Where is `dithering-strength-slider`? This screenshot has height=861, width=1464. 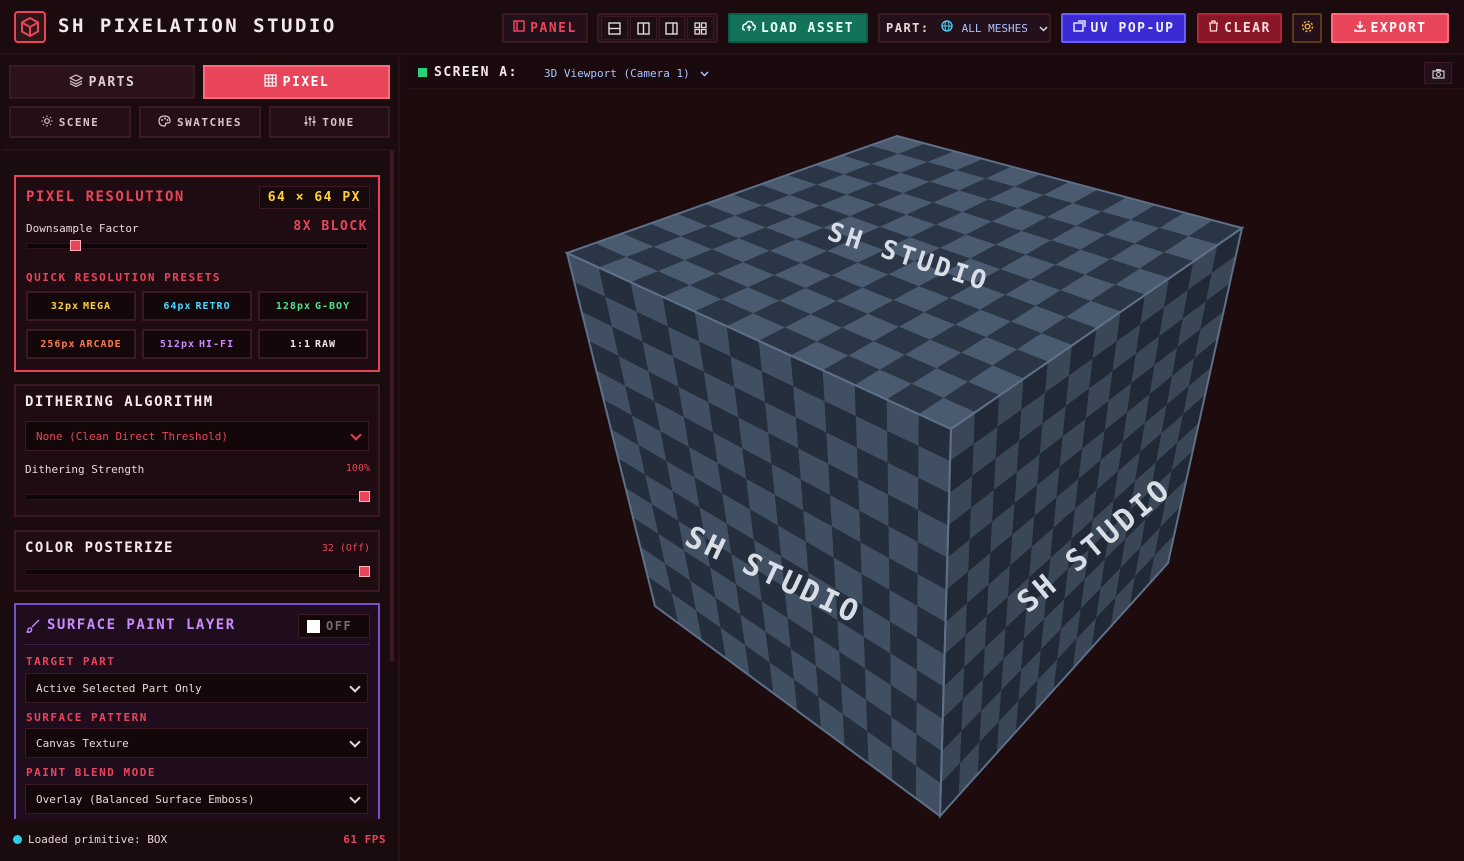 dithering-strength-slider is located at coordinates (197, 496).